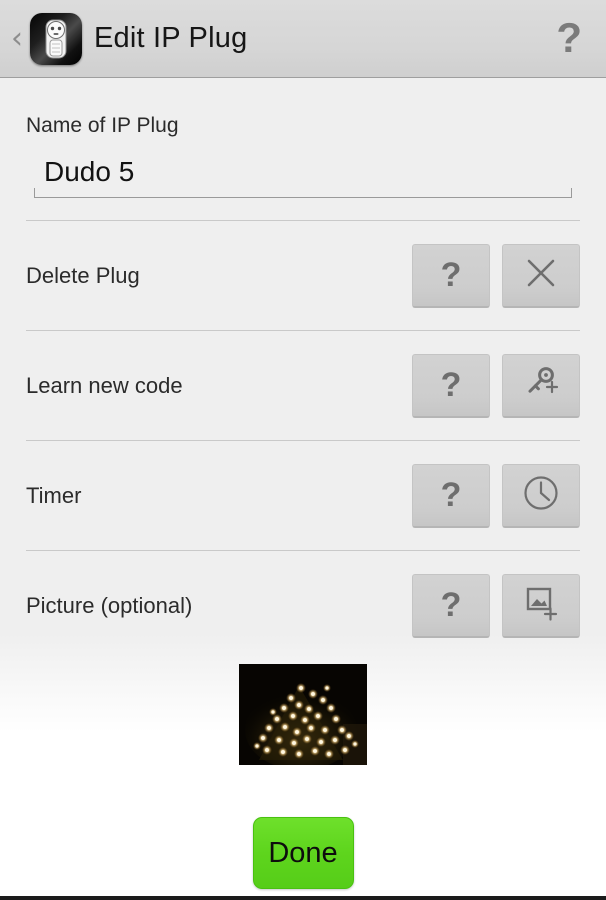 The width and height of the screenshot is (606, 900). What do you see at coordinates (303, 385) in the screenshot?
I see `row-learn-new-code: Learn new code ?` at bounding box center [303, 385].